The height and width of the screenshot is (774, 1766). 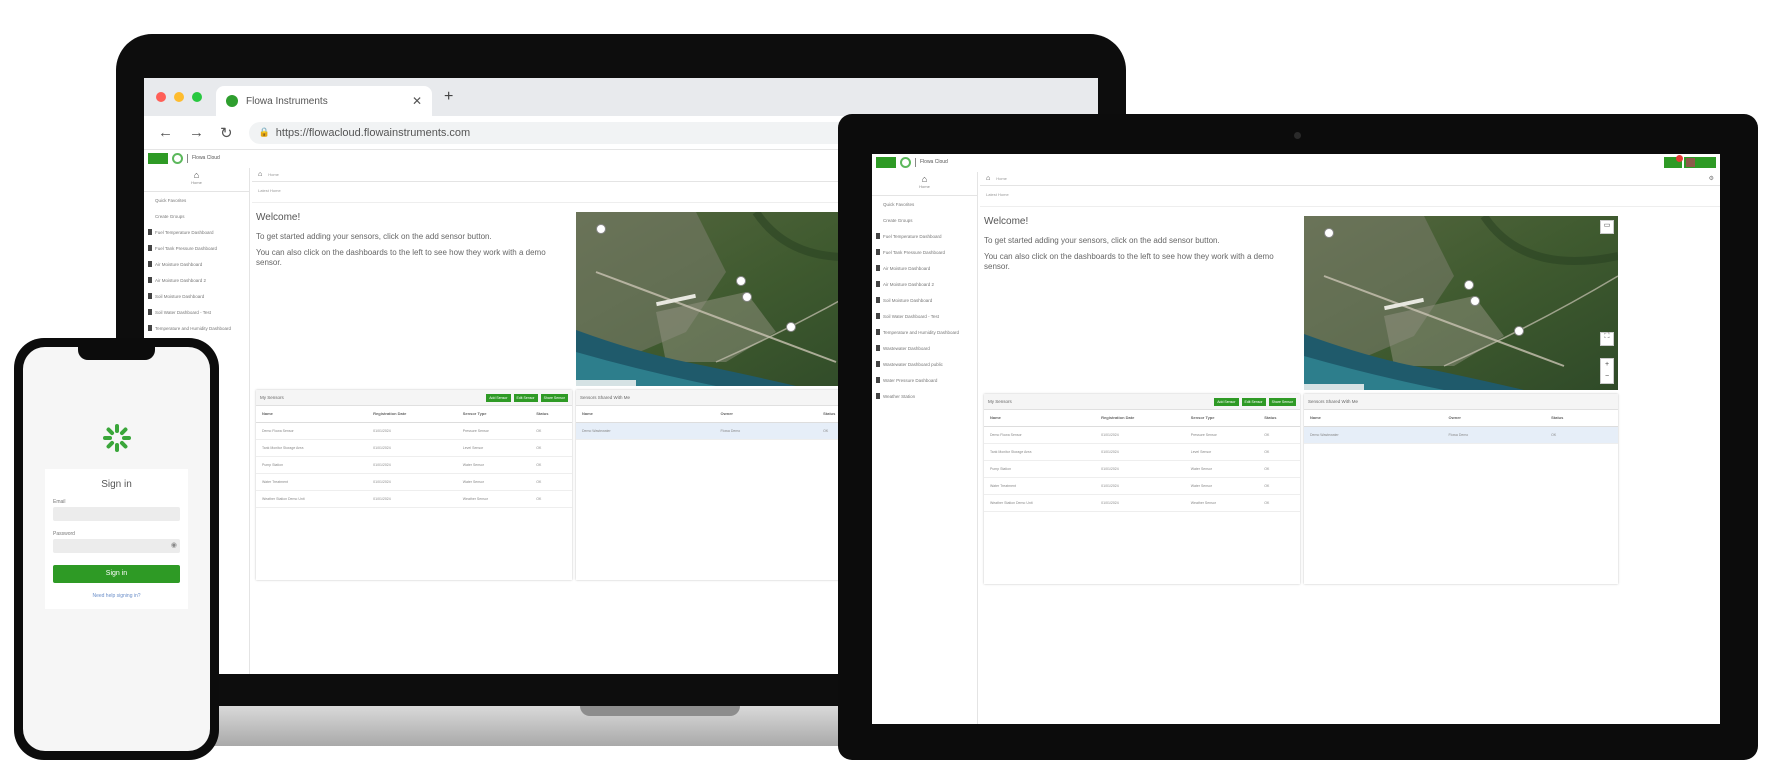 What do you see at coordinates (116, 353) in the screenshot?
I see `phone-notch` at bounding box center [116, 353].